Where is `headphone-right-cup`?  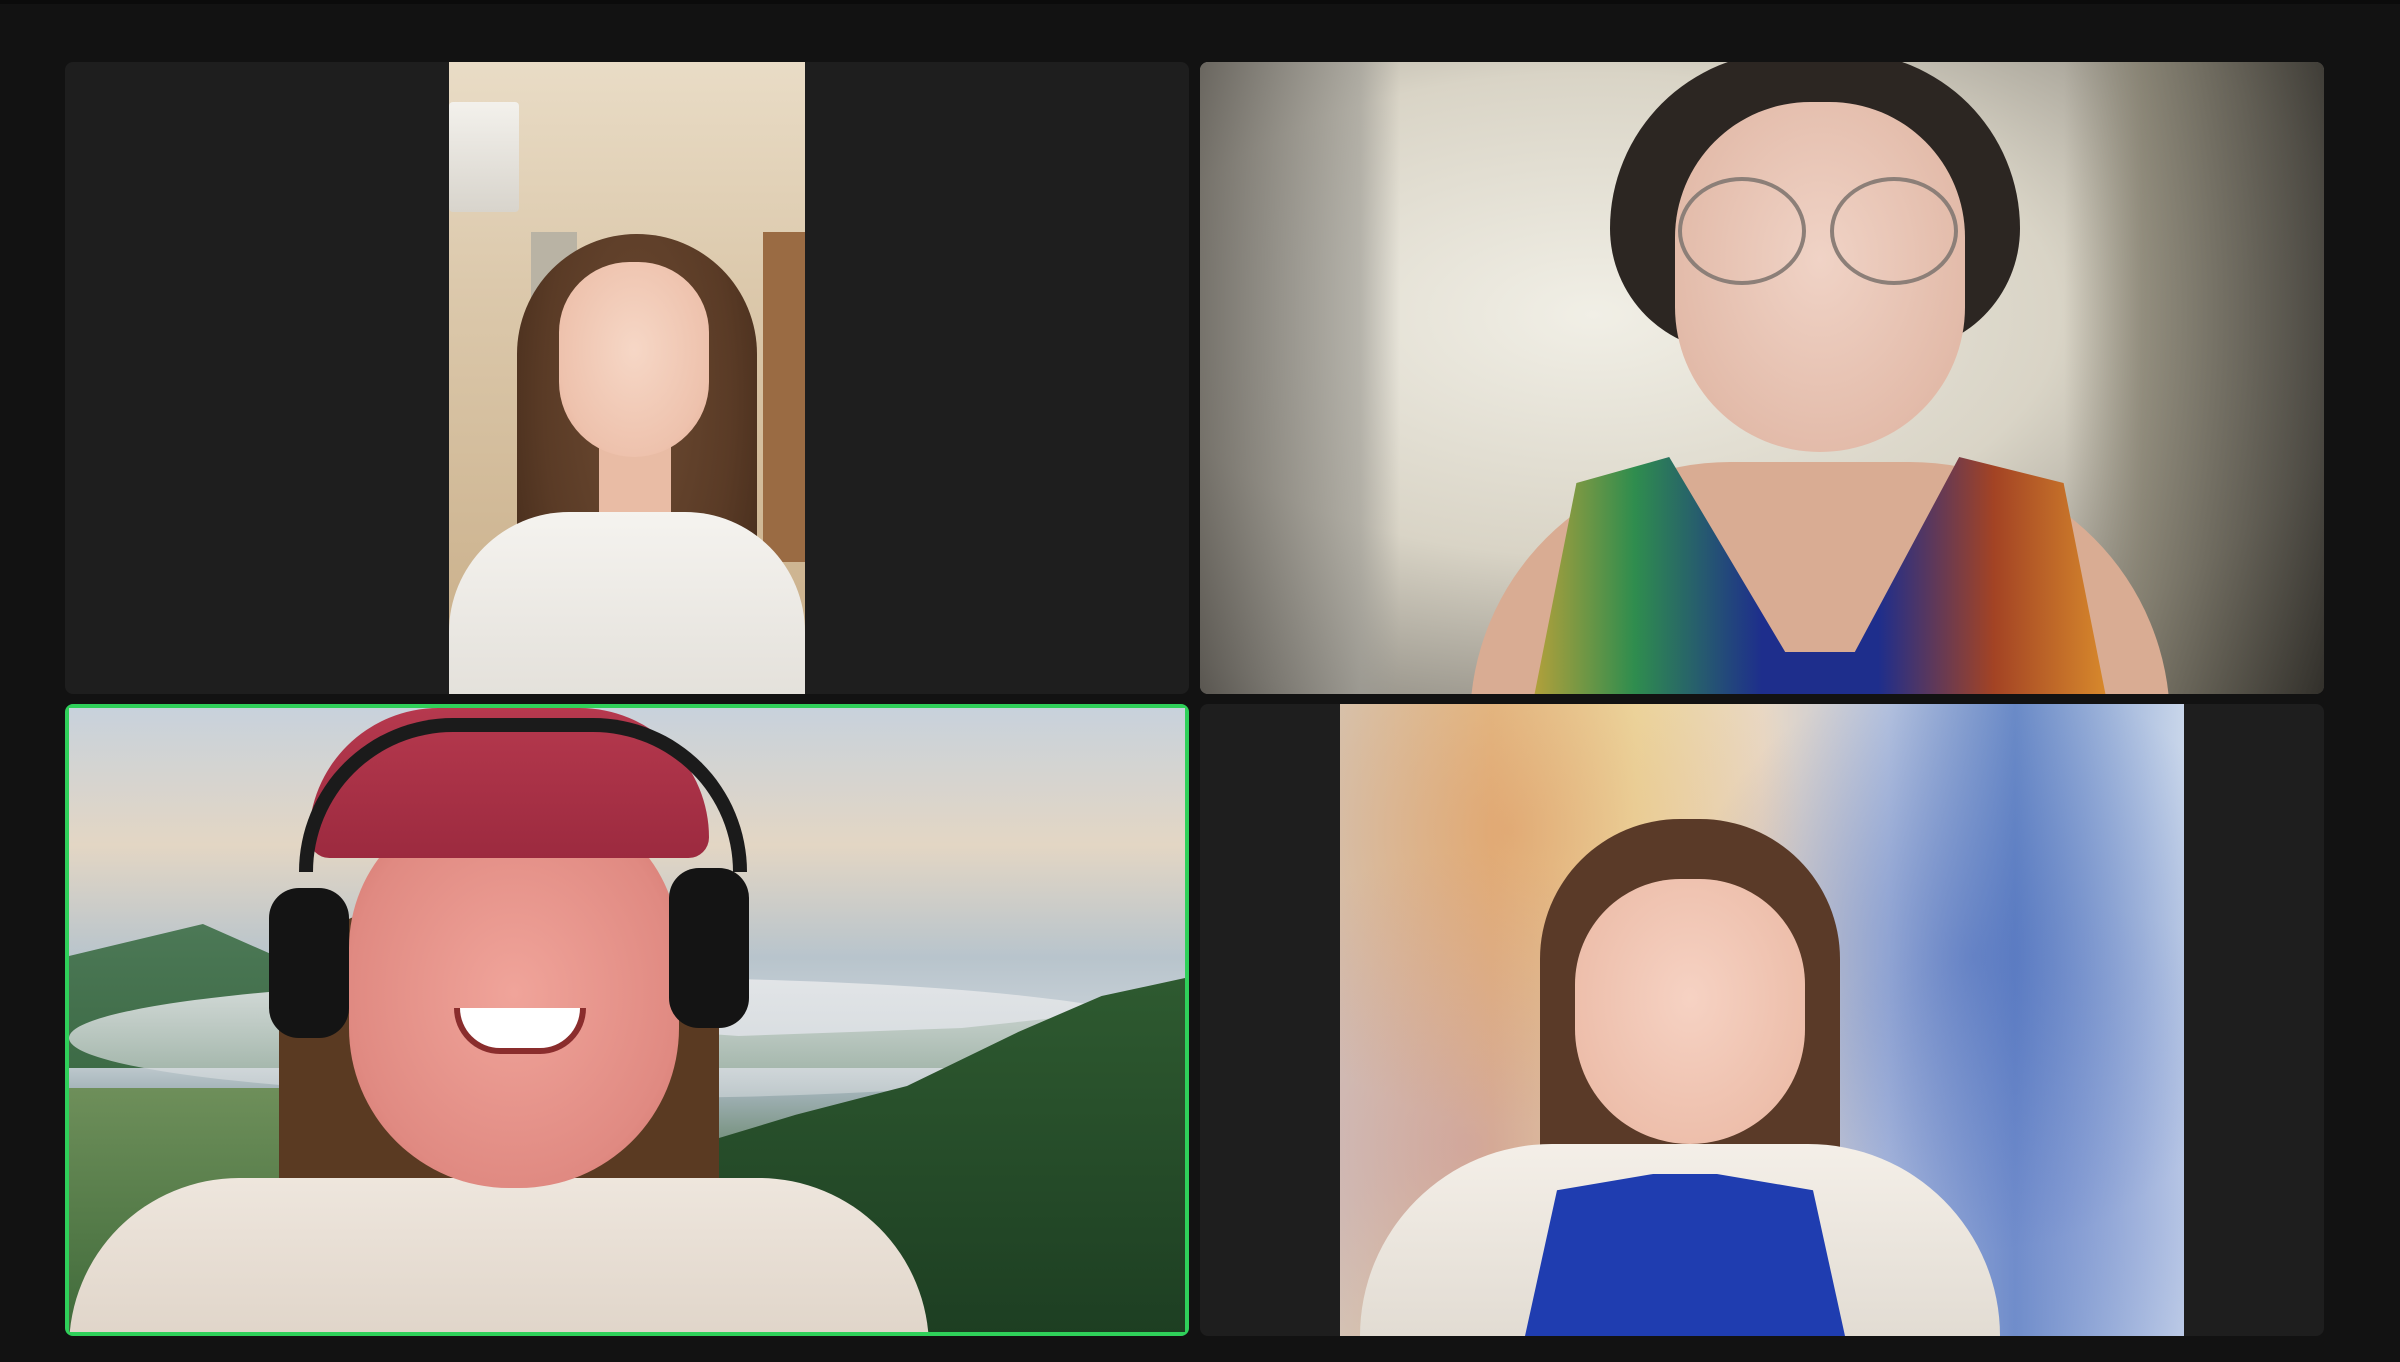 headphone-right-cup is located at coordinates (709, 948).